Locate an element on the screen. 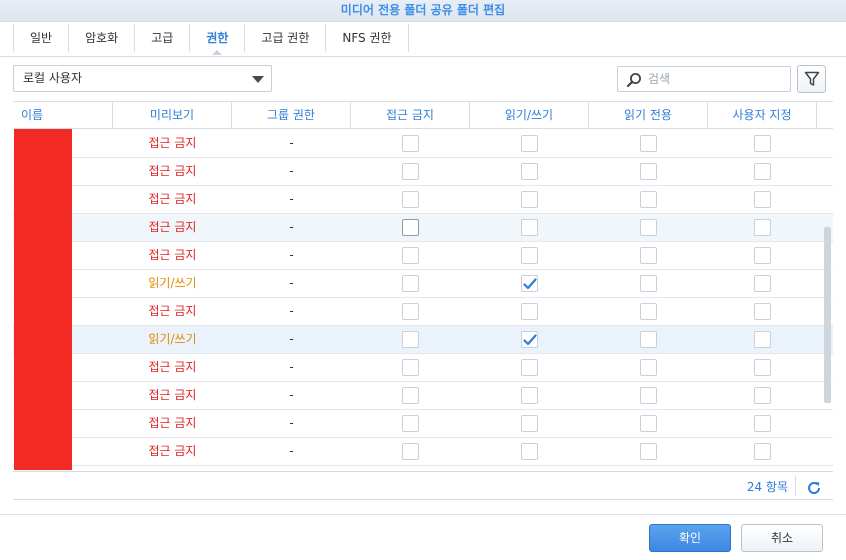 The image size is (846, 560). column-header-read-only: 읽기 전용 is located at coordinates (648, 115).